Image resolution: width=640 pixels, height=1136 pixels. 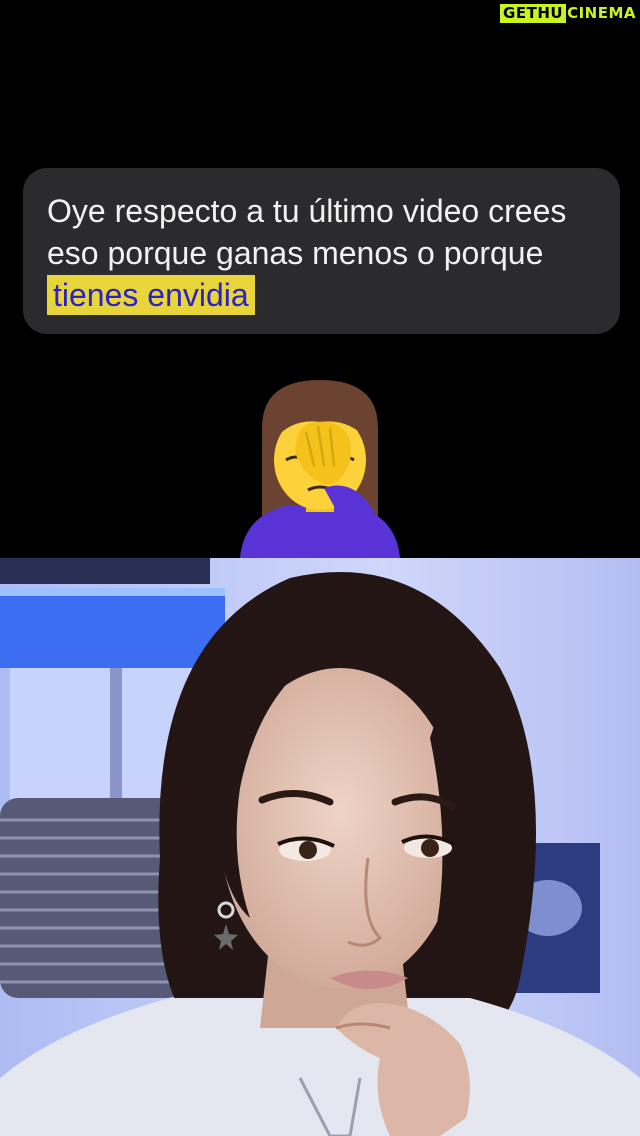 I want to click on watermark-logo: GETHU CINEMA, so click(x=568, y=13).